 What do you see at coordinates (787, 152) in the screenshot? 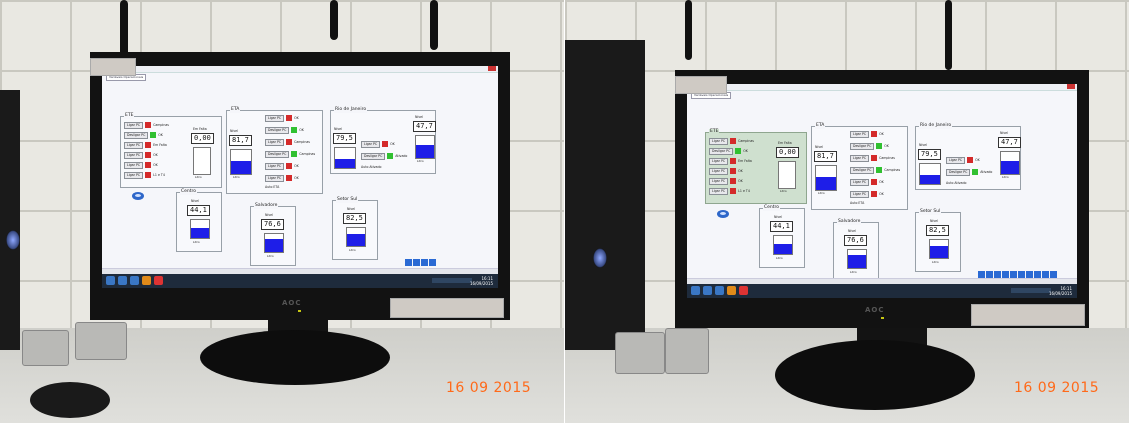
I see `level-value: 0,00` at bounding box center [787, 152].